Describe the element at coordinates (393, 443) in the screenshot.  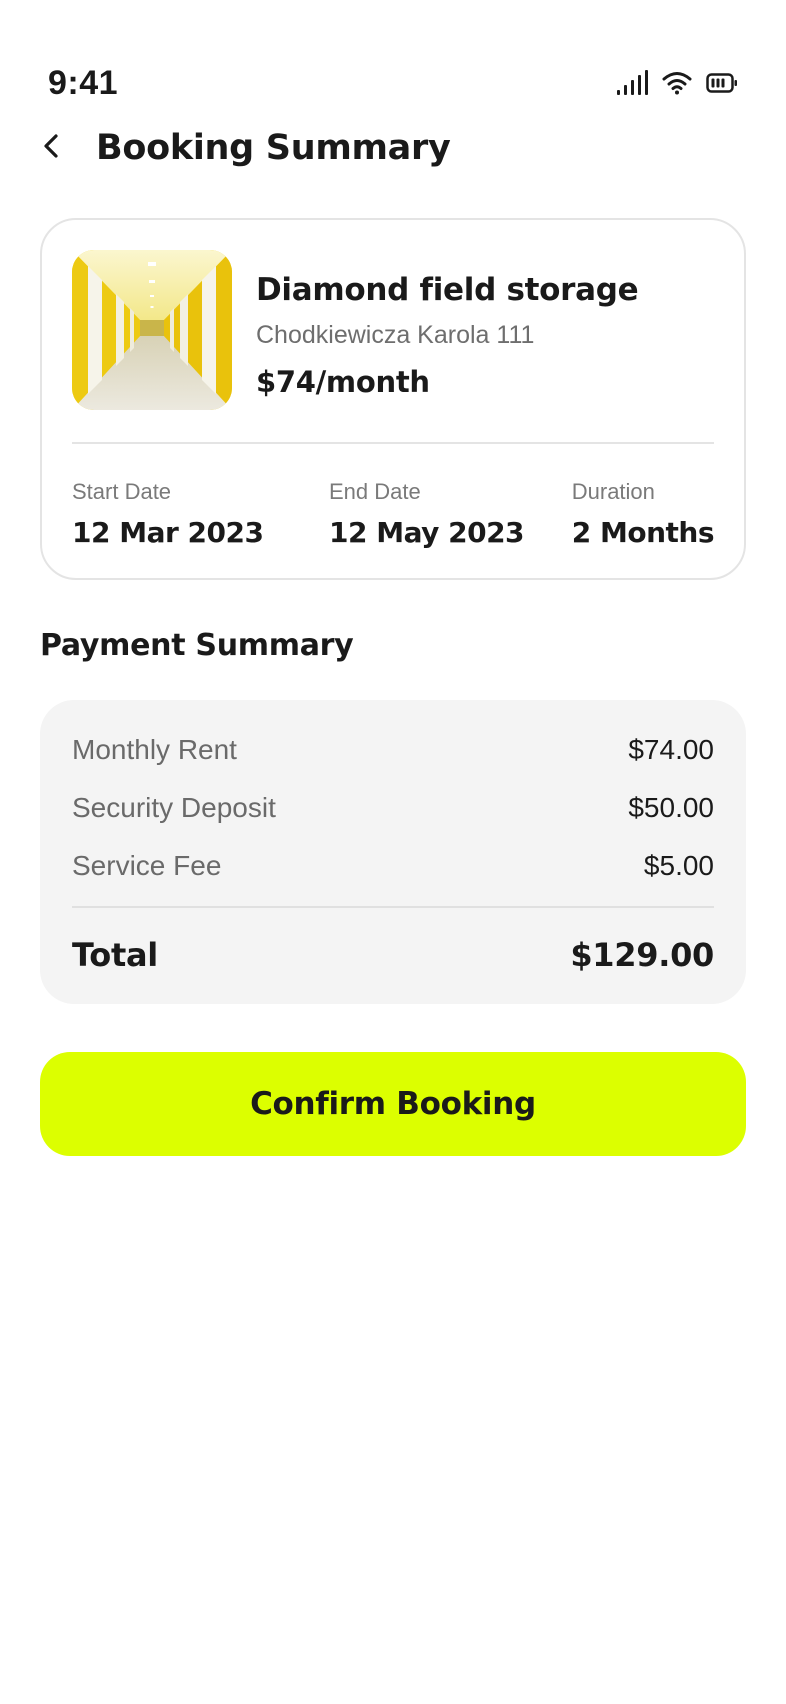
I see `card-divider` at that location.